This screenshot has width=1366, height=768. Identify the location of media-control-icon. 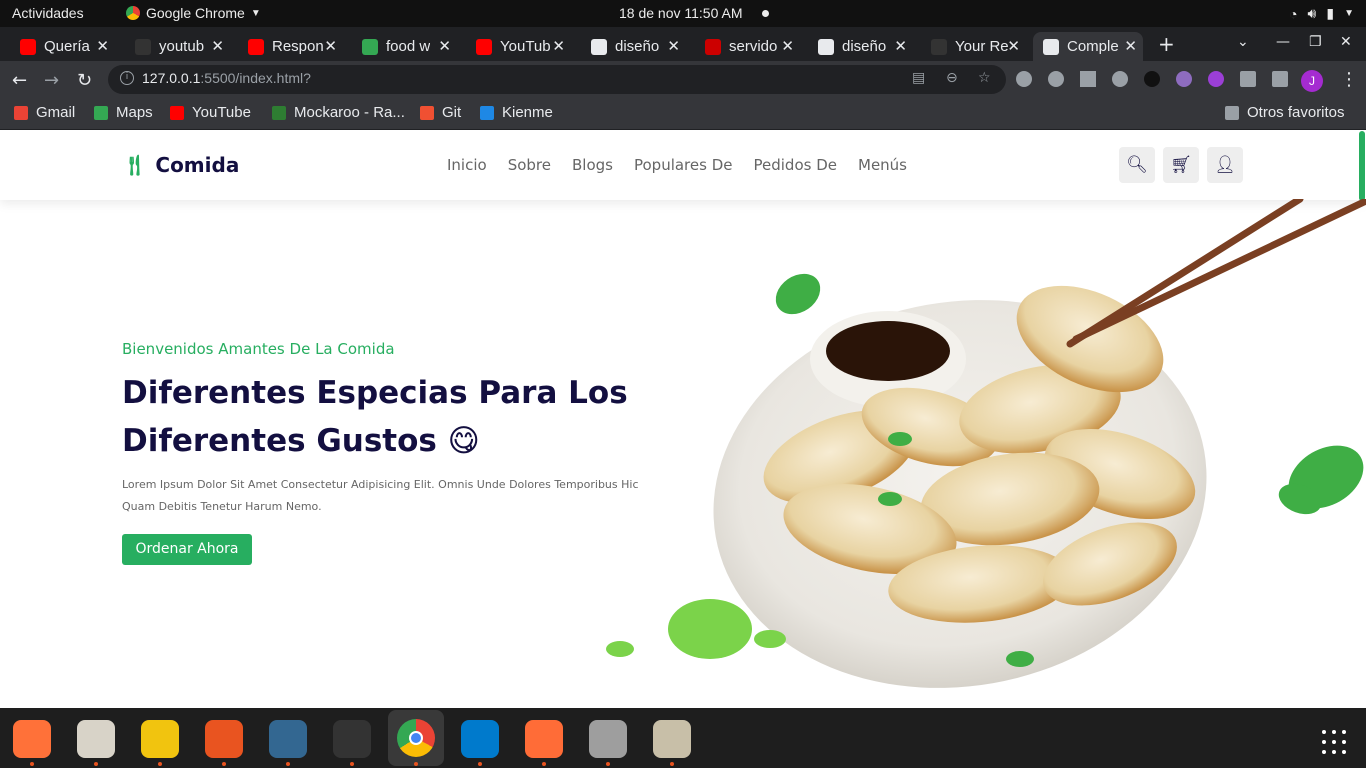
(1280, 79).